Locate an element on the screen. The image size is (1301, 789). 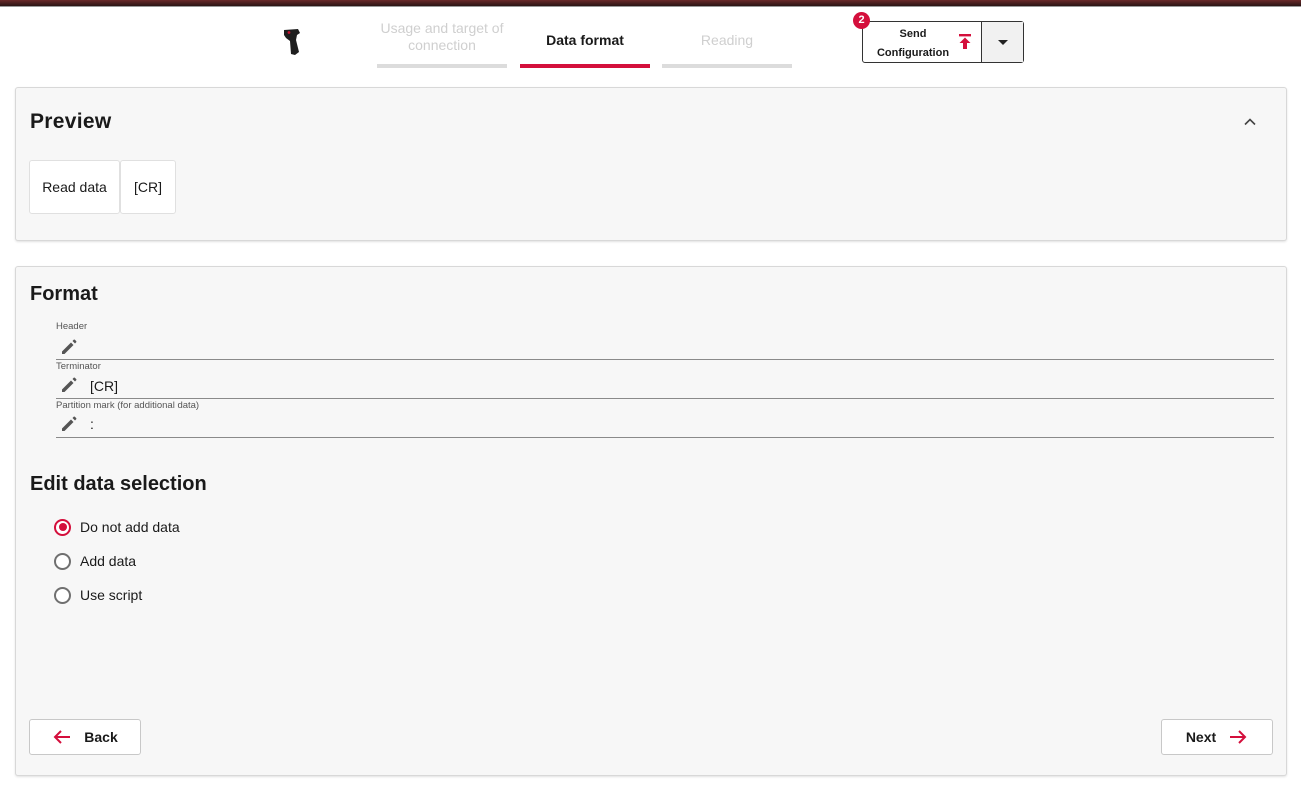
top-accent-bar is located at coordinates (650, 3).